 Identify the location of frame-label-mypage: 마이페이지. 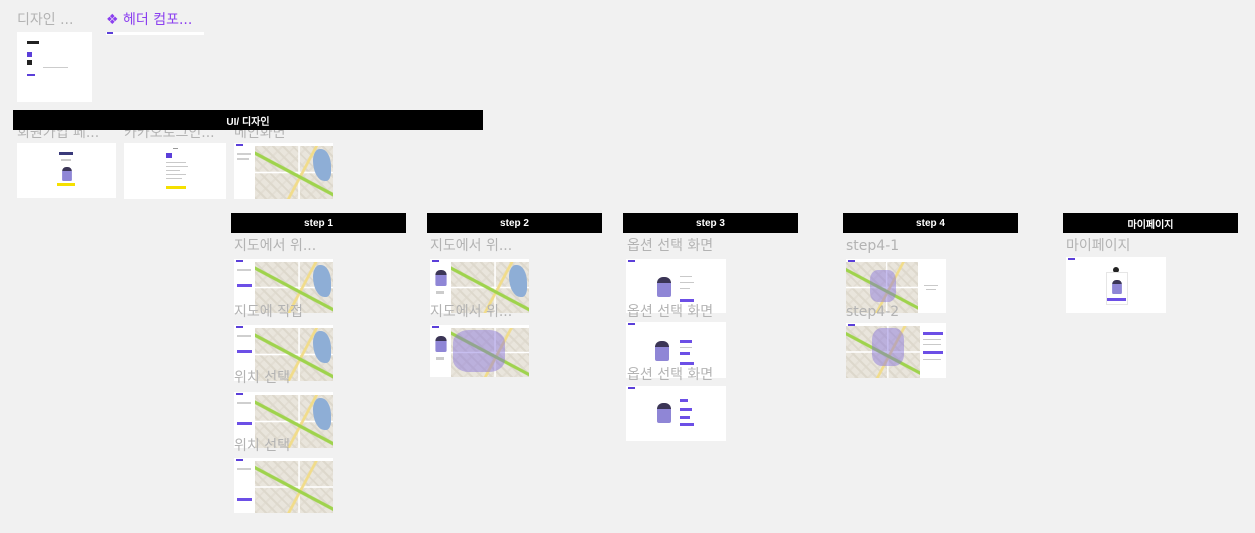
(1098, 246).